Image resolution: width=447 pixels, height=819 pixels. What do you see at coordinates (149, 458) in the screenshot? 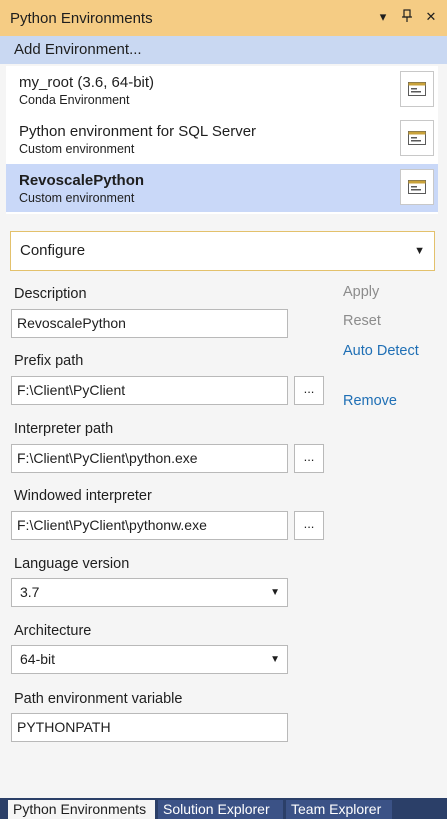
I see `interpreter-path-input: F:\Client\PyClient\python.exe` at bounding box center [149, 458].